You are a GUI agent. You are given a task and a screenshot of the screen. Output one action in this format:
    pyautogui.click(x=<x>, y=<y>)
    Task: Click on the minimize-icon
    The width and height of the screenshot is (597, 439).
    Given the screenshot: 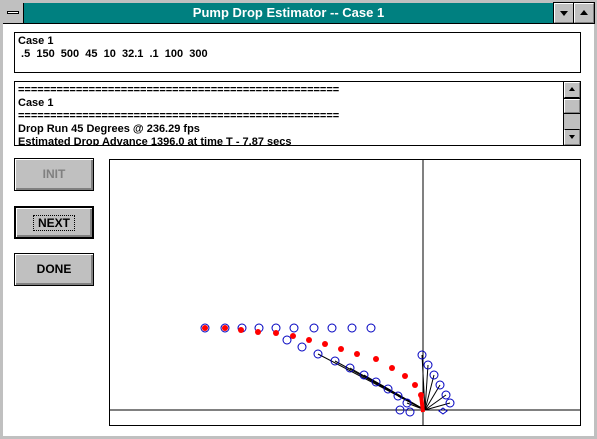 What is the action you would take?
    pyautogui.click(x=564, y=13)
    